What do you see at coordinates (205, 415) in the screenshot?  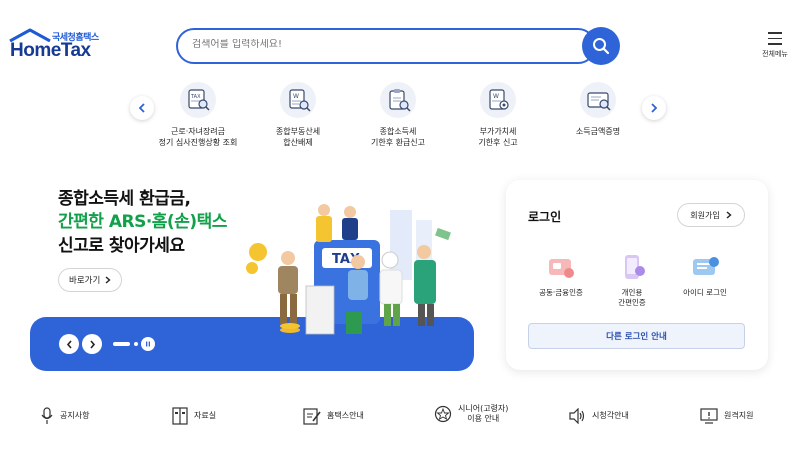 I see `bottom-link-label: 자료실` at bounding box center [205, 415].